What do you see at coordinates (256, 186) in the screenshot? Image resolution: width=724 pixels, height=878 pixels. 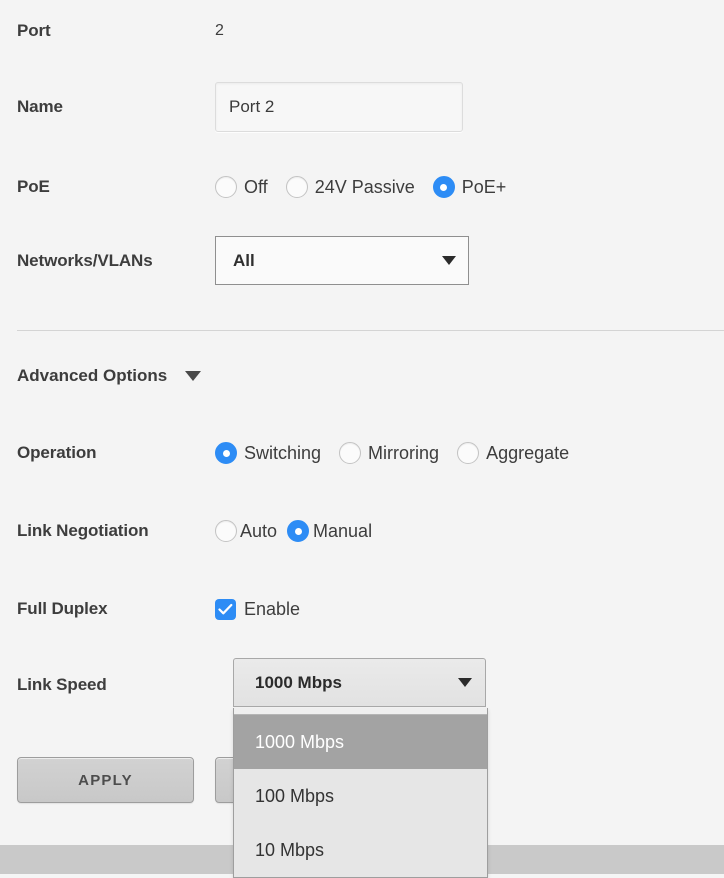 I see `poe-option-off-label: Off` at bounding box center [256, 186].